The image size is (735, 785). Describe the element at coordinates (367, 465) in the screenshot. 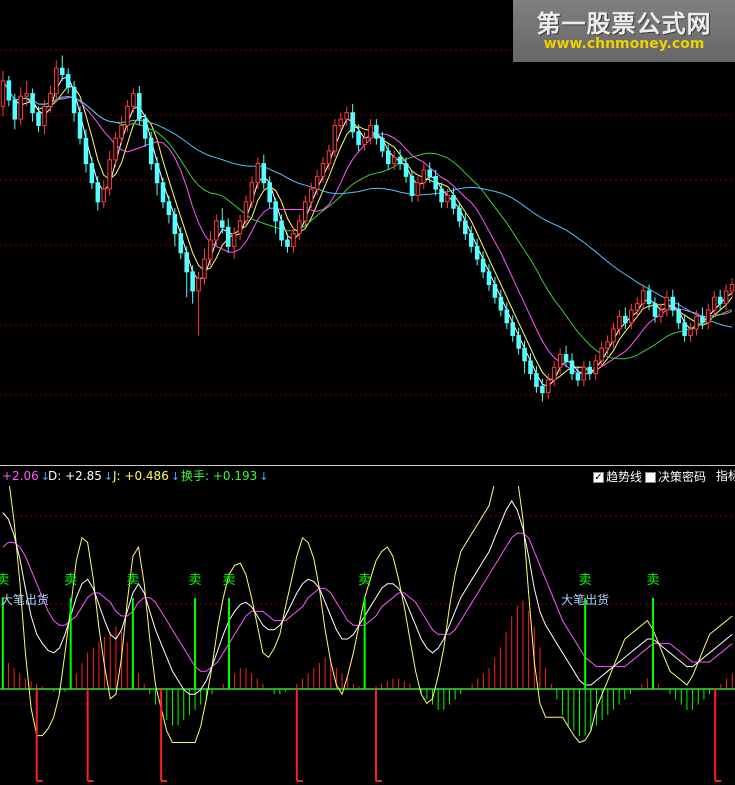

I see `panel-divider` at that location.